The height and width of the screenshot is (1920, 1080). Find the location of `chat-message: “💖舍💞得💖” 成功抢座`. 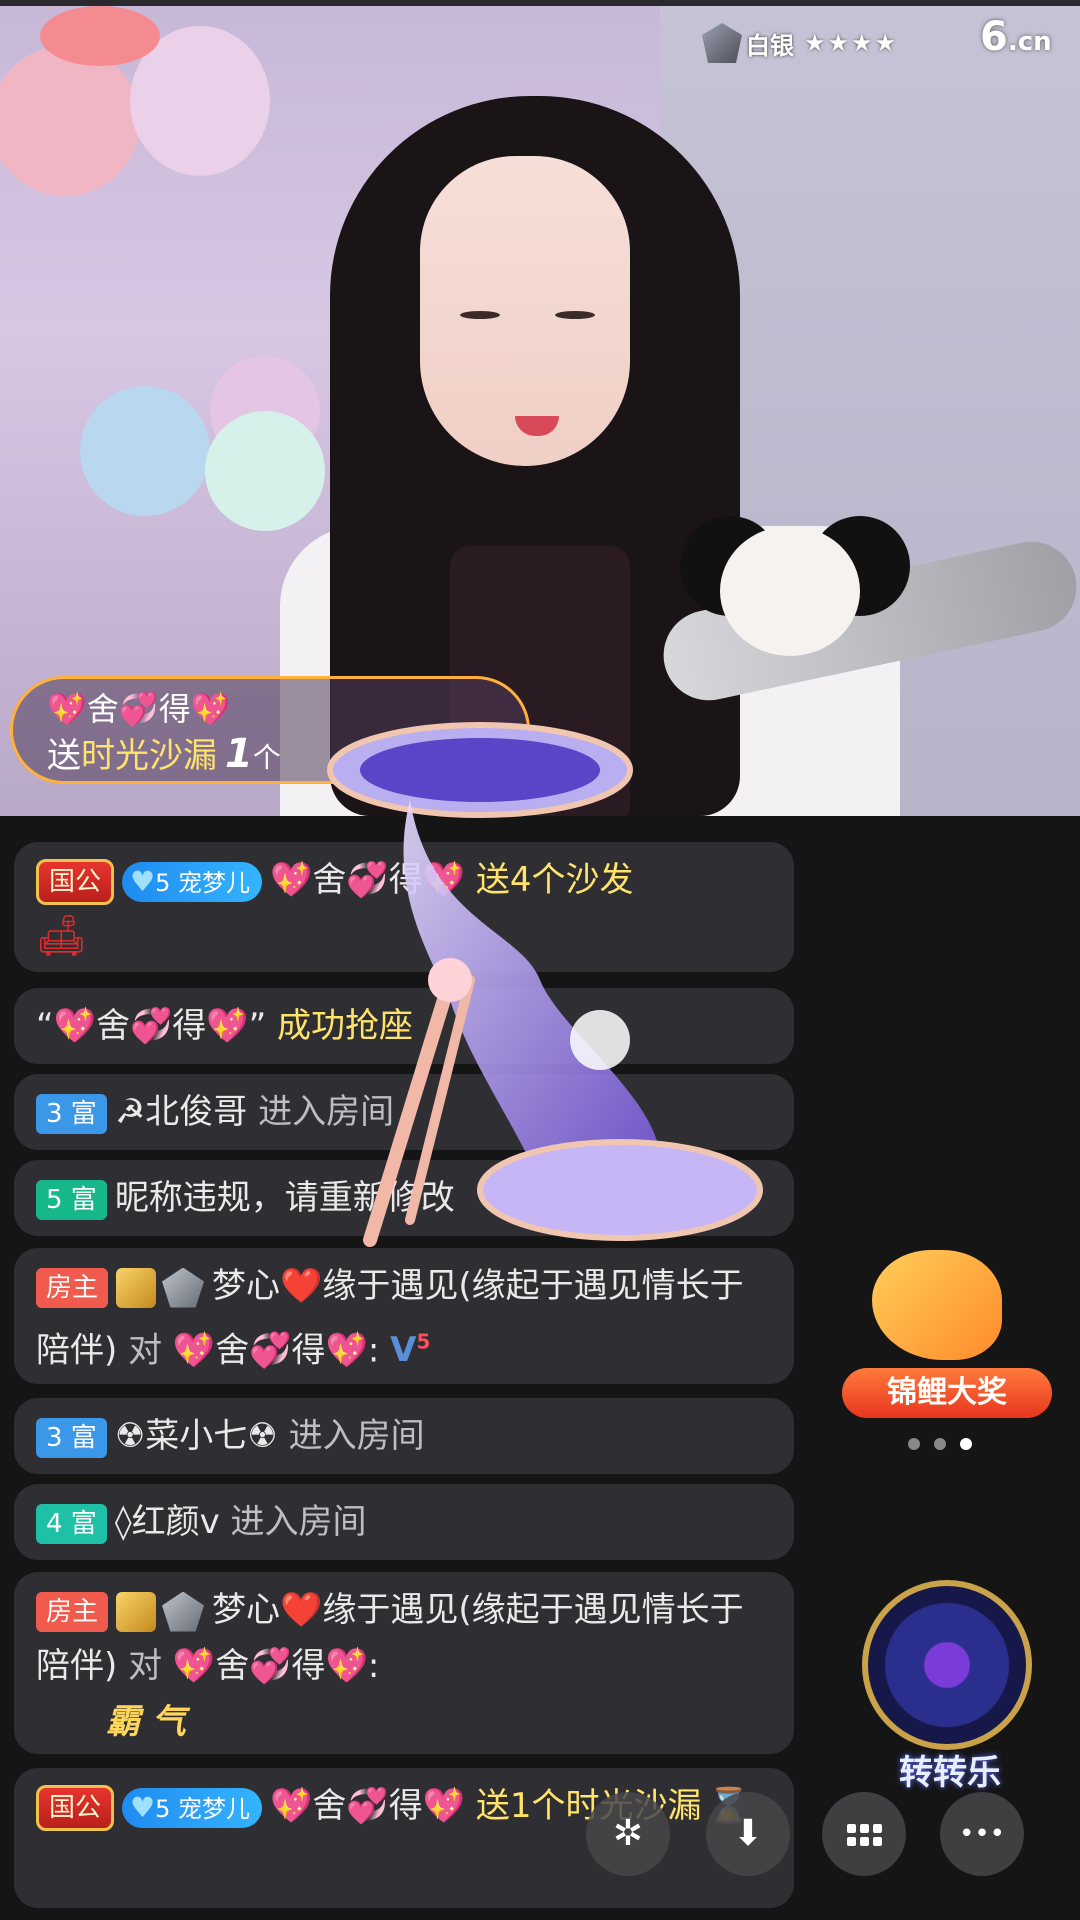

chat-message: “💖舍💞得💖” 成功抢座 is located at coordinates (404, 1026).